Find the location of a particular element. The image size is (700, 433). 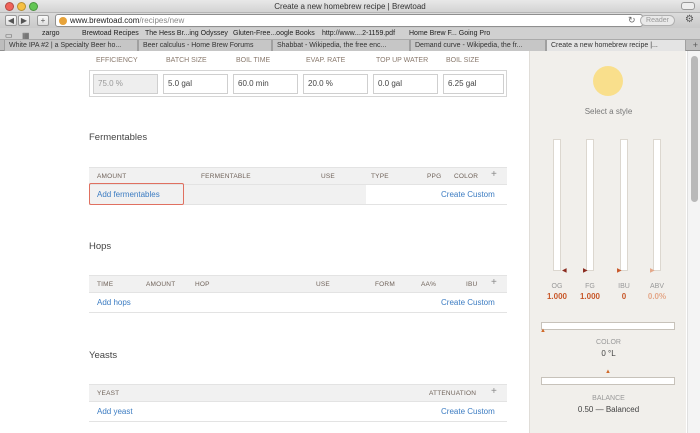

column-header: ATTENUATION is located at coordinates (453, 393).